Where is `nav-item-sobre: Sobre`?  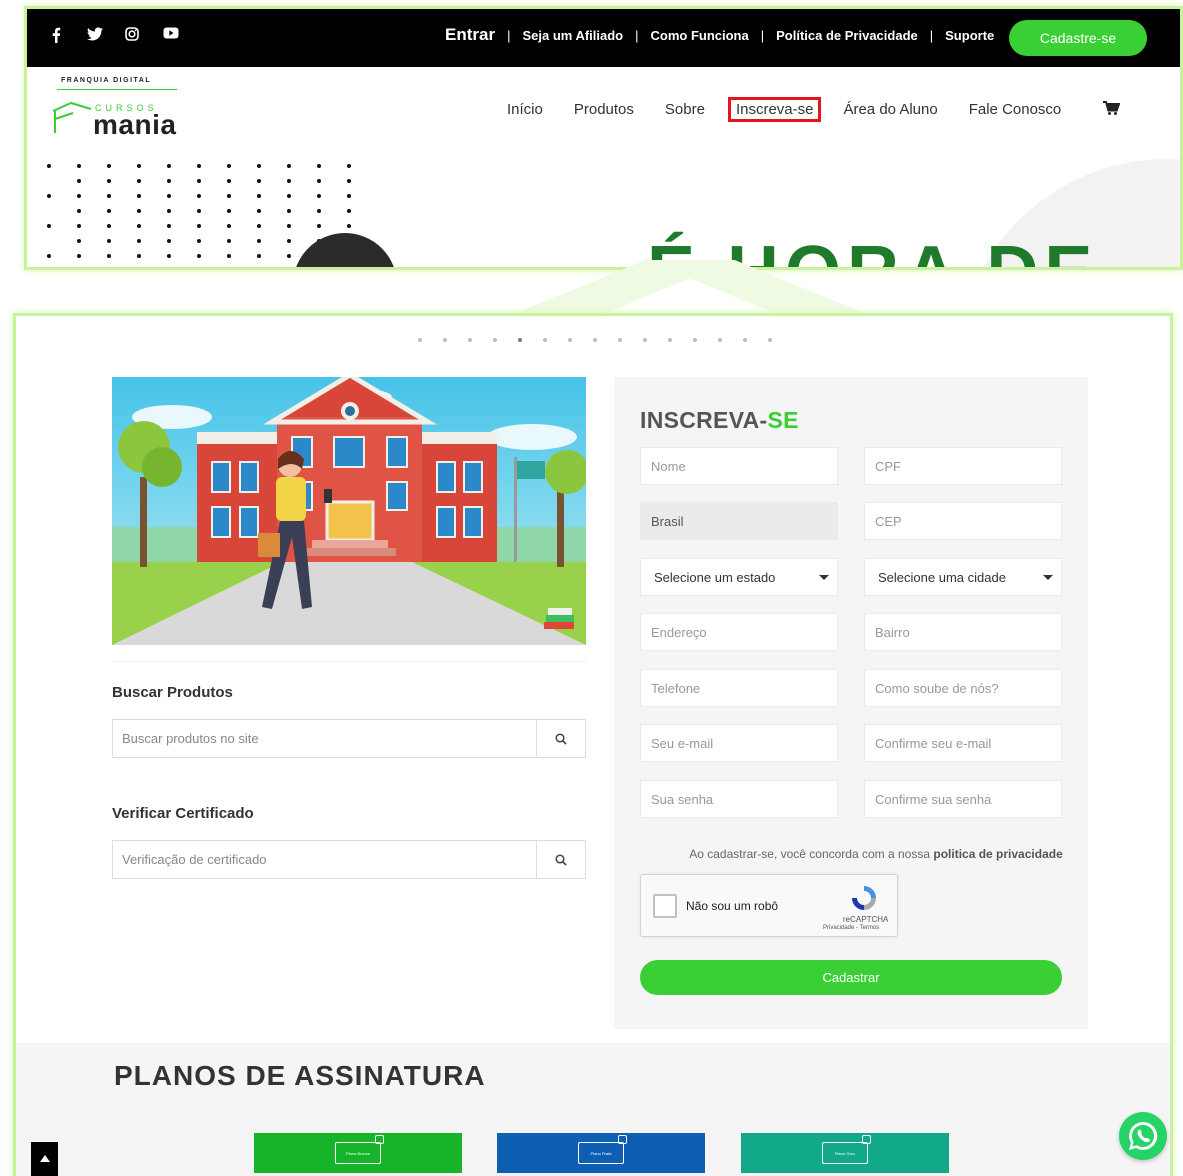
nav-item-sobre: Sobre is located at coordinates (685, 109).